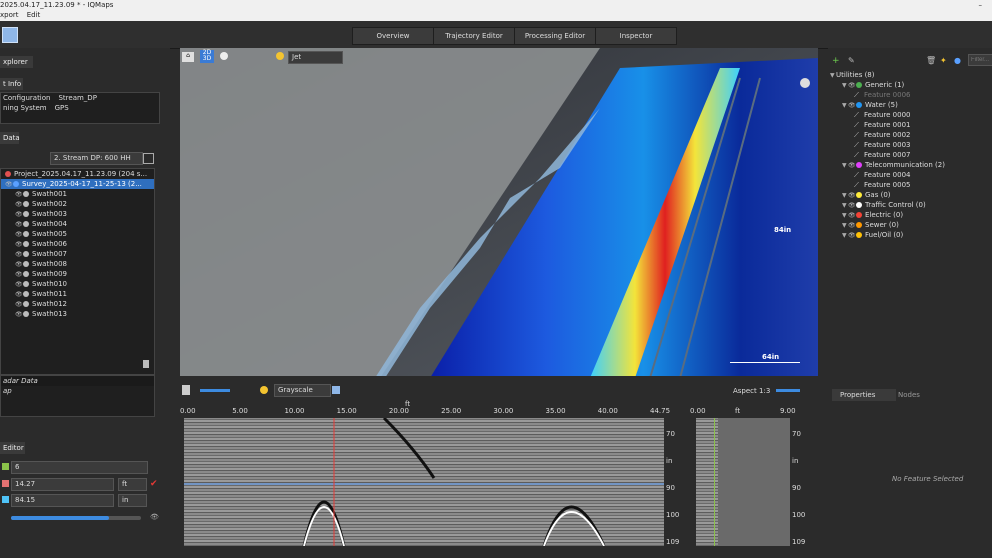 The image size is (992, 558). I want to click on gpr-colormap-select: Grayscale, so click(302, 390).